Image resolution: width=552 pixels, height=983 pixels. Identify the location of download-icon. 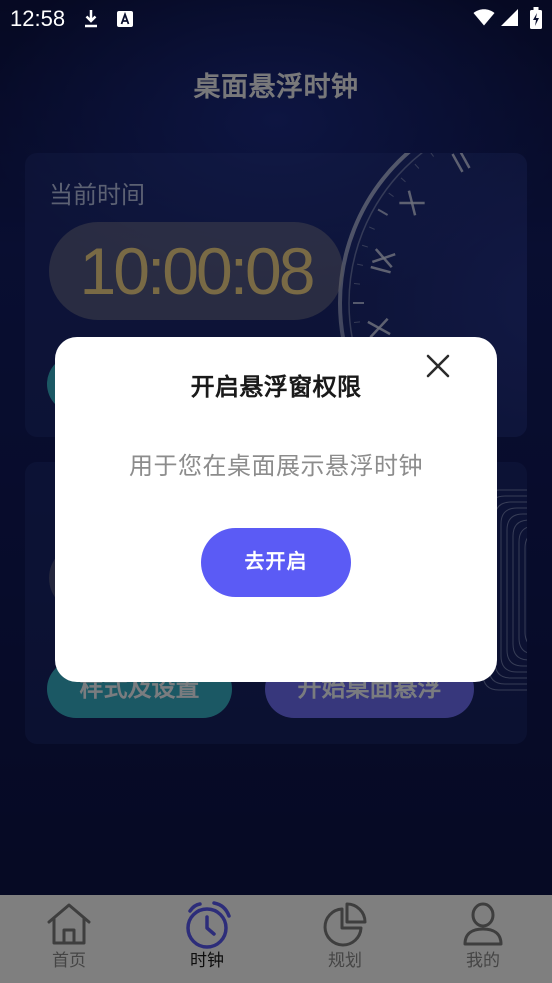
(91, 19).